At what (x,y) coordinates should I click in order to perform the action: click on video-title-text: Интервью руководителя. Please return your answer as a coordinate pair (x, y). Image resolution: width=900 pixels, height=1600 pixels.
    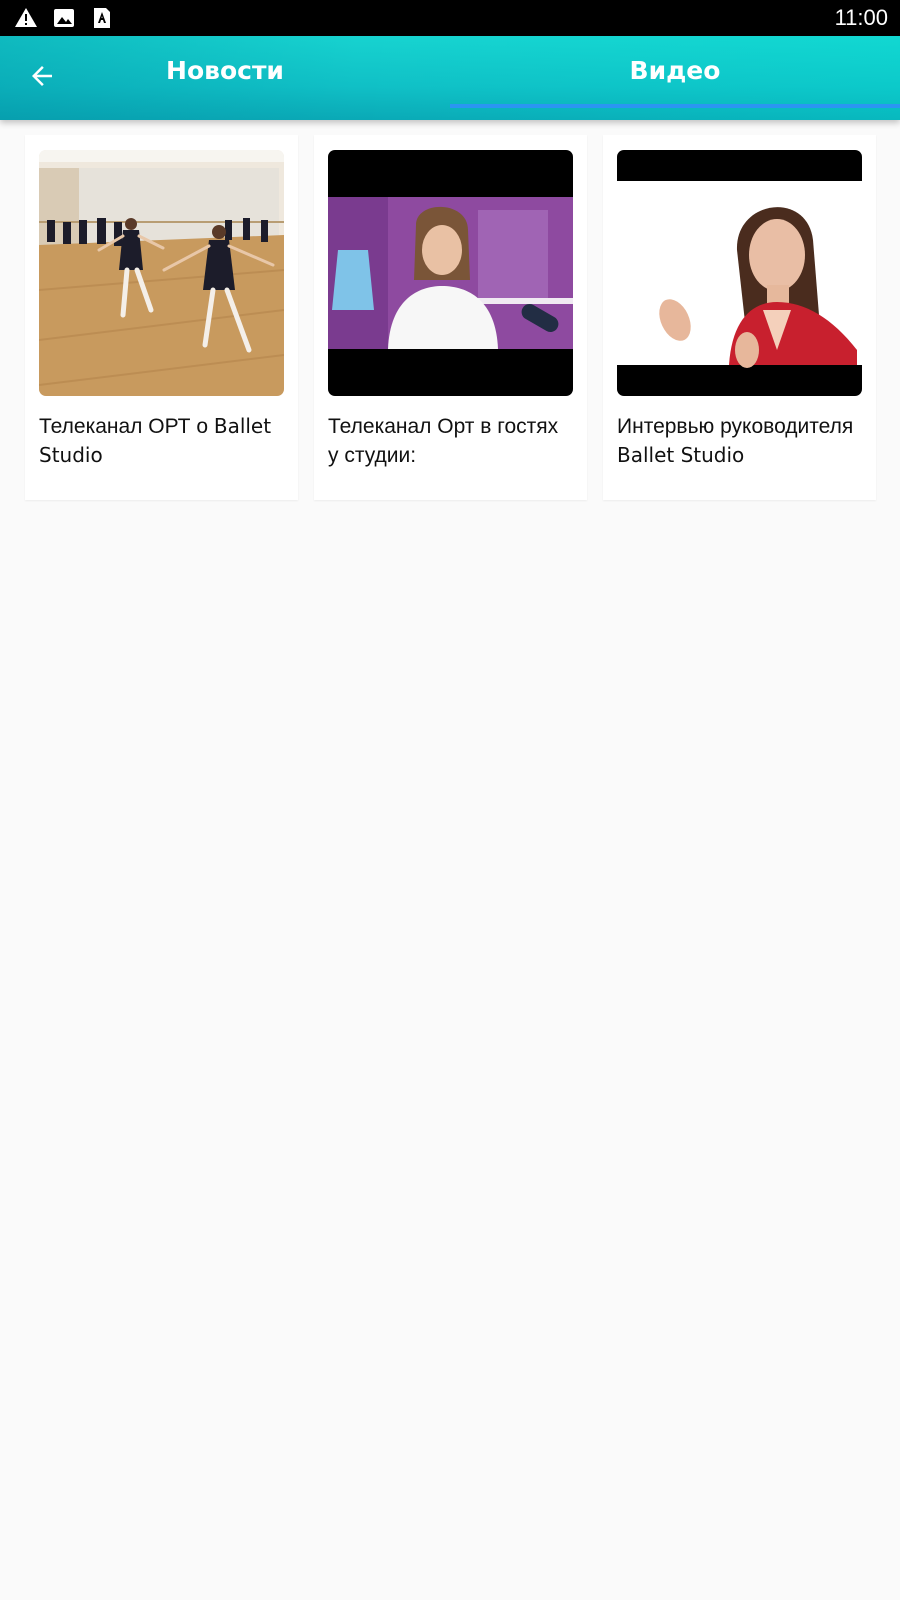
    Looking at the image, I should click on (735, 426).